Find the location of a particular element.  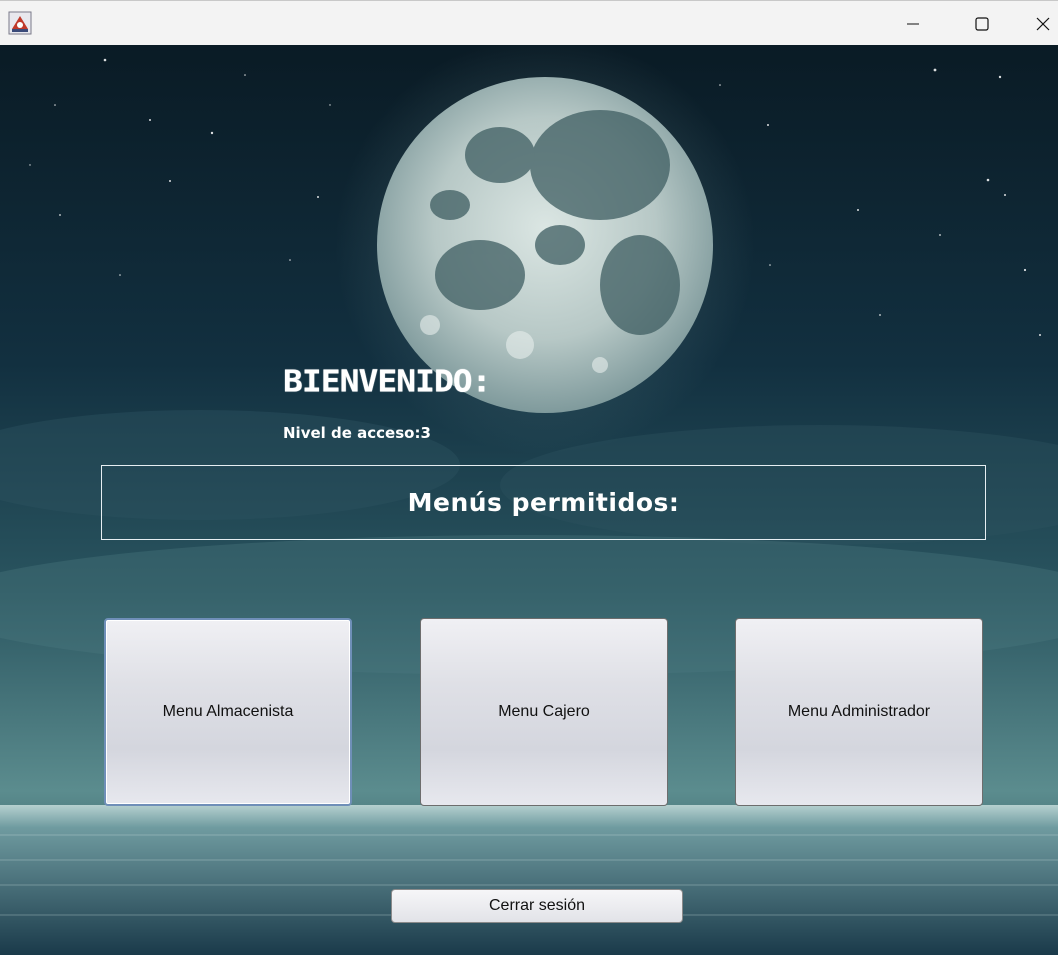

title-bar is located at coordinates (529, 22).